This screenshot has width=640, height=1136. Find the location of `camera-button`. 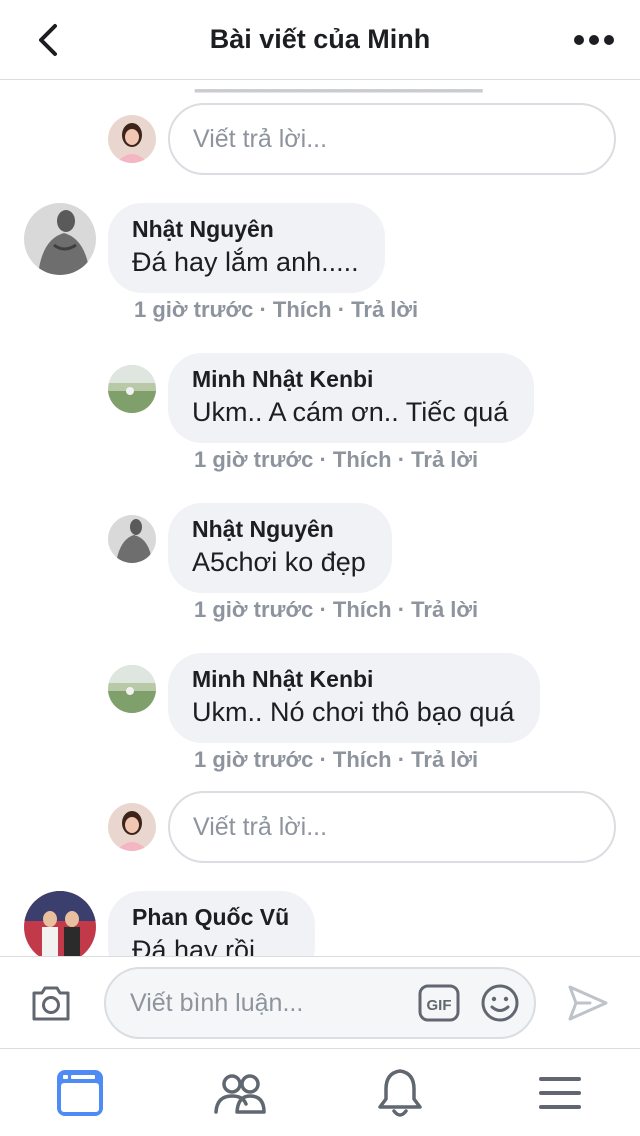

camera-button is located at coordinates (51, 1003).